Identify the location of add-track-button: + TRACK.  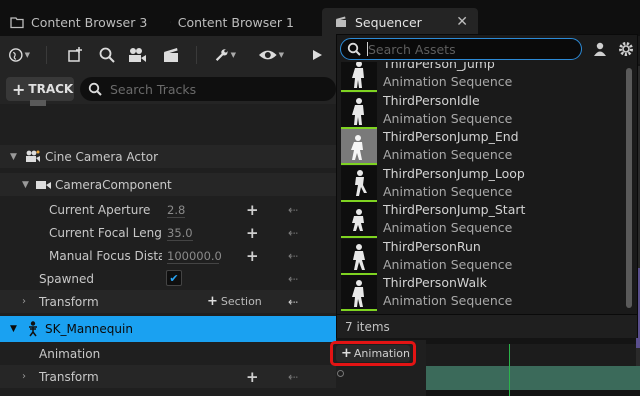
(40, 89).